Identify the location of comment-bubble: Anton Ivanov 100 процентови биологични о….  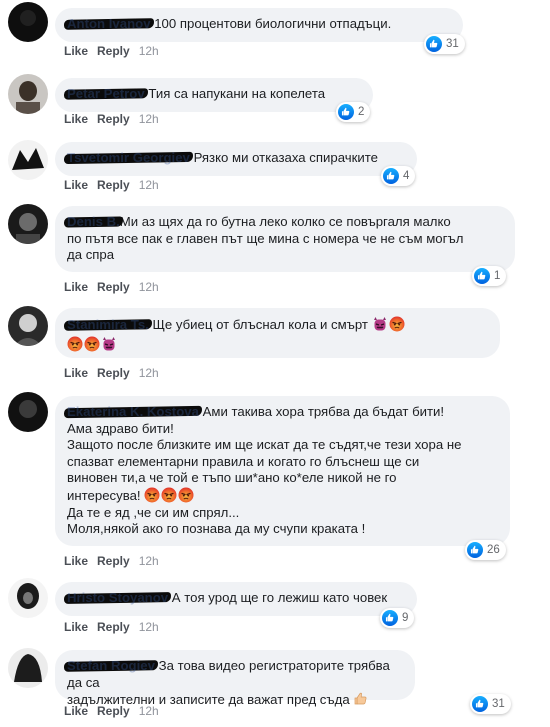
(259, 25).